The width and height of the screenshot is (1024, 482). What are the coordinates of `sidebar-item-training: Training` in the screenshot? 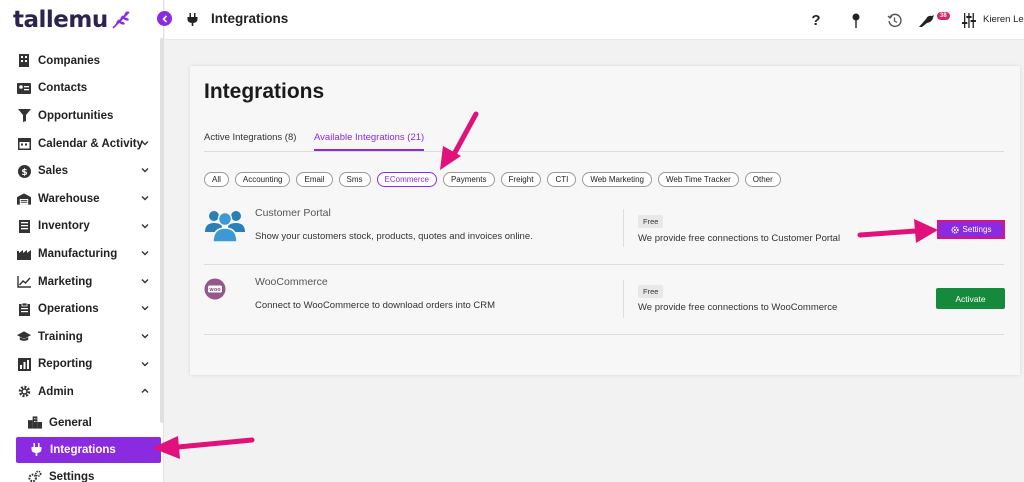 It's located at (80, 337).